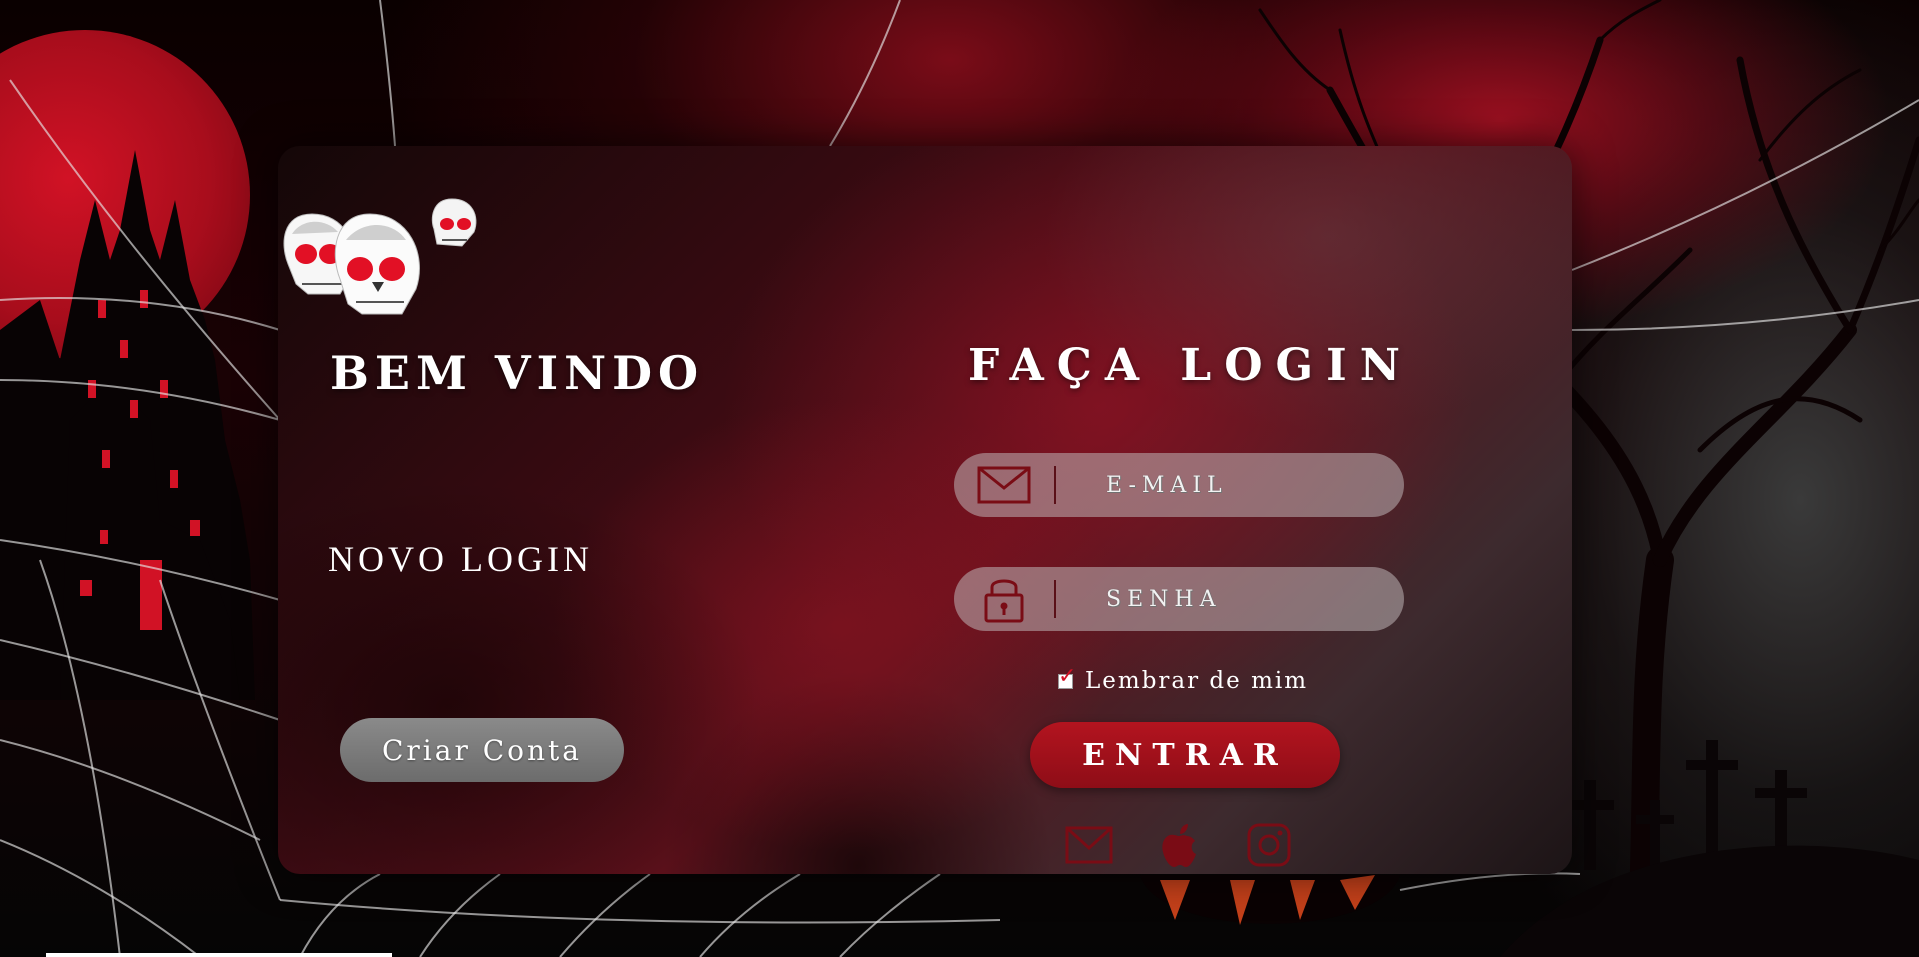 The image size is (1919, 957). I want to click on email-input, so click(1230, 485).